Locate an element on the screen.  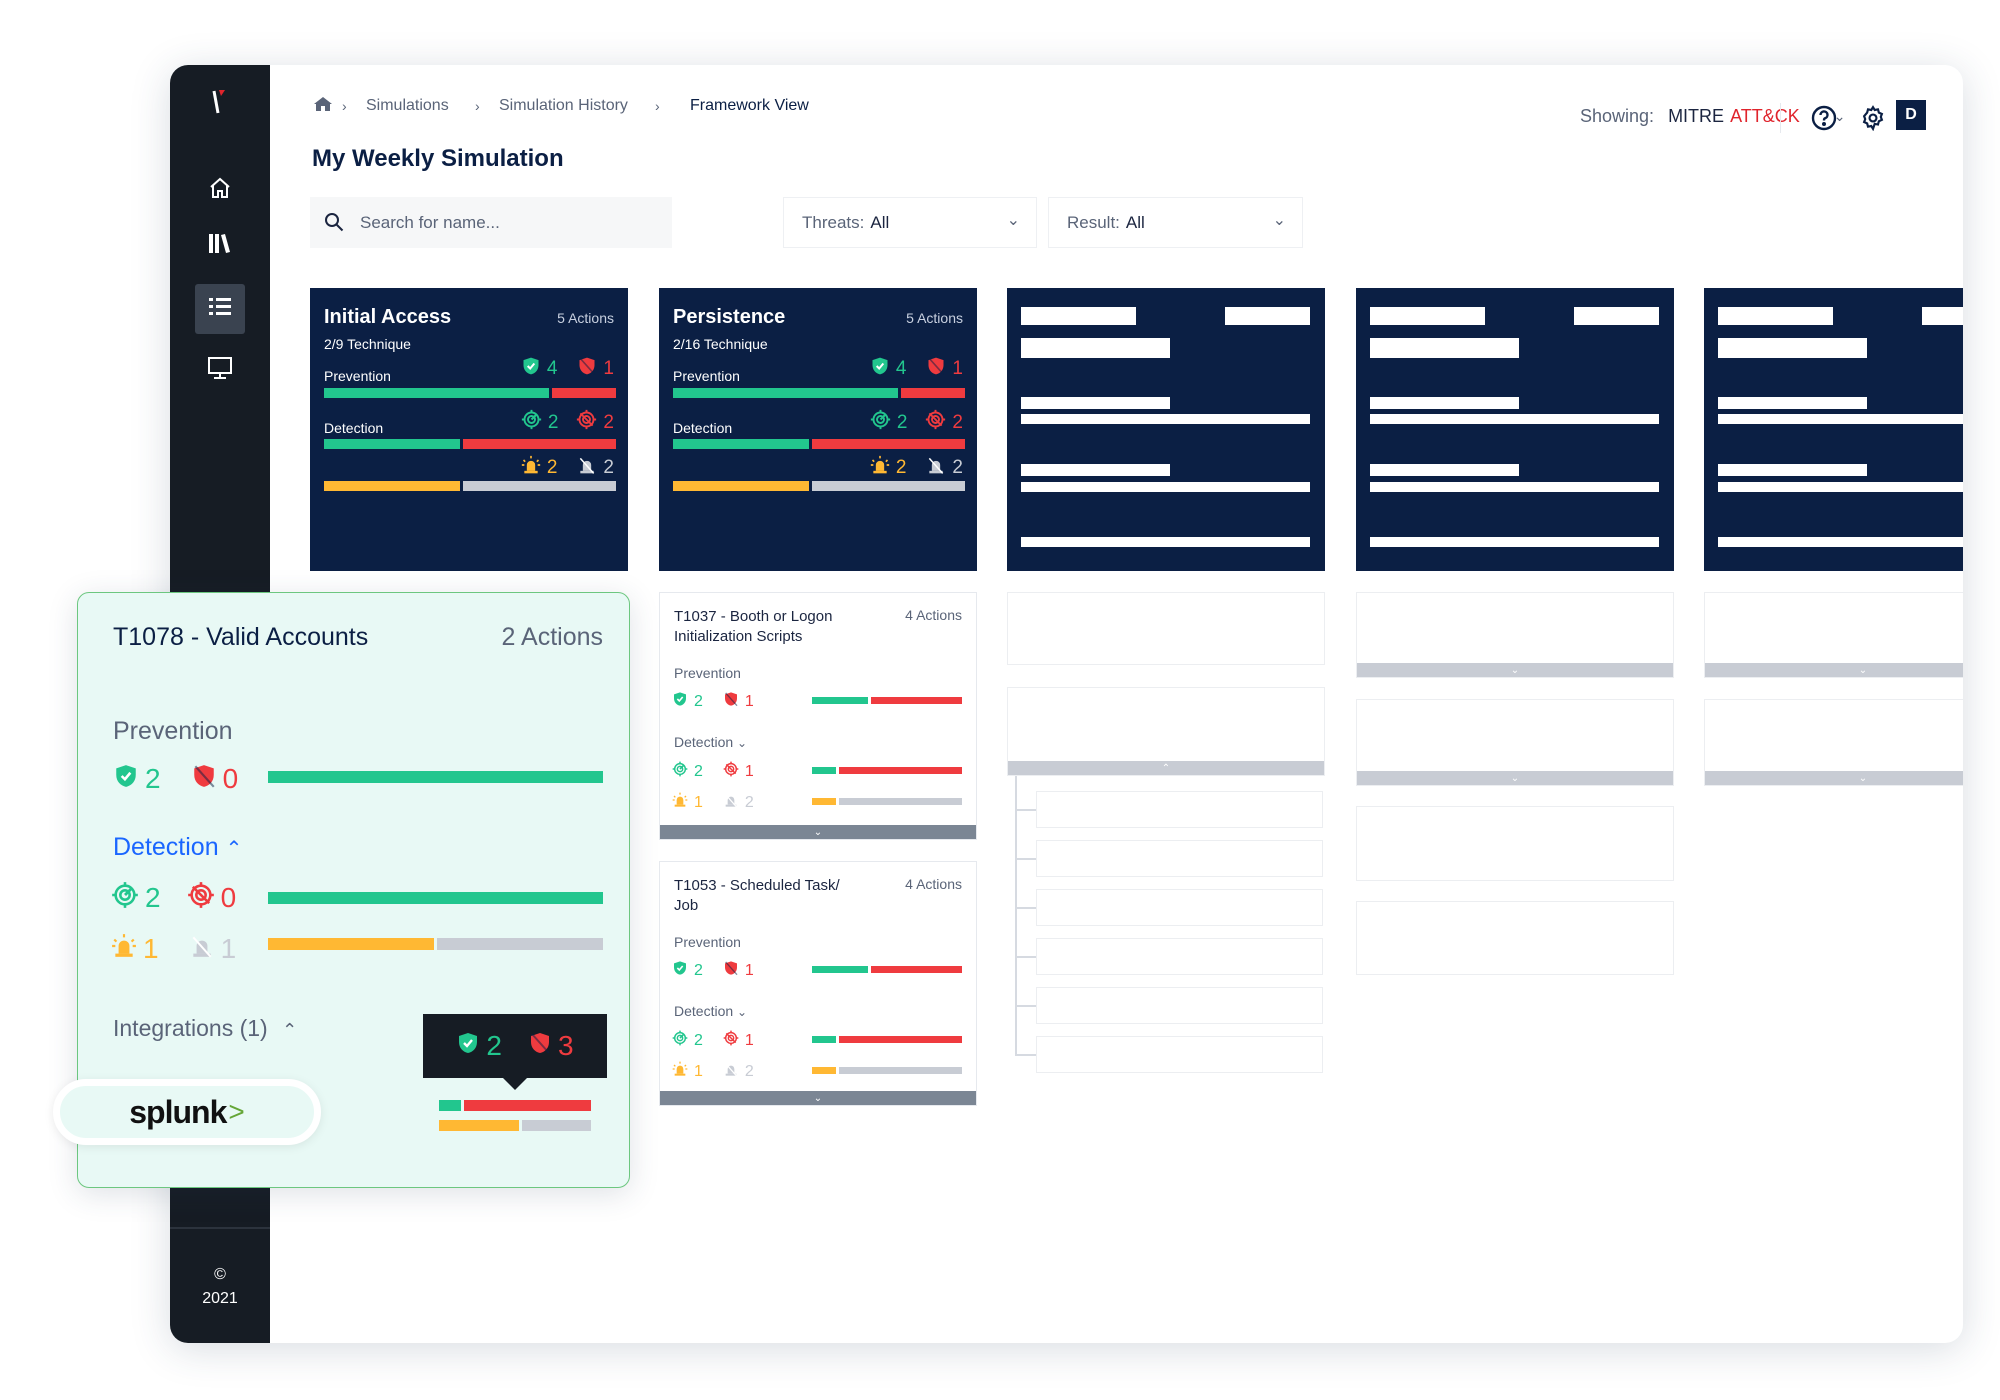
detection-bar is located at coordinates (887, 770).